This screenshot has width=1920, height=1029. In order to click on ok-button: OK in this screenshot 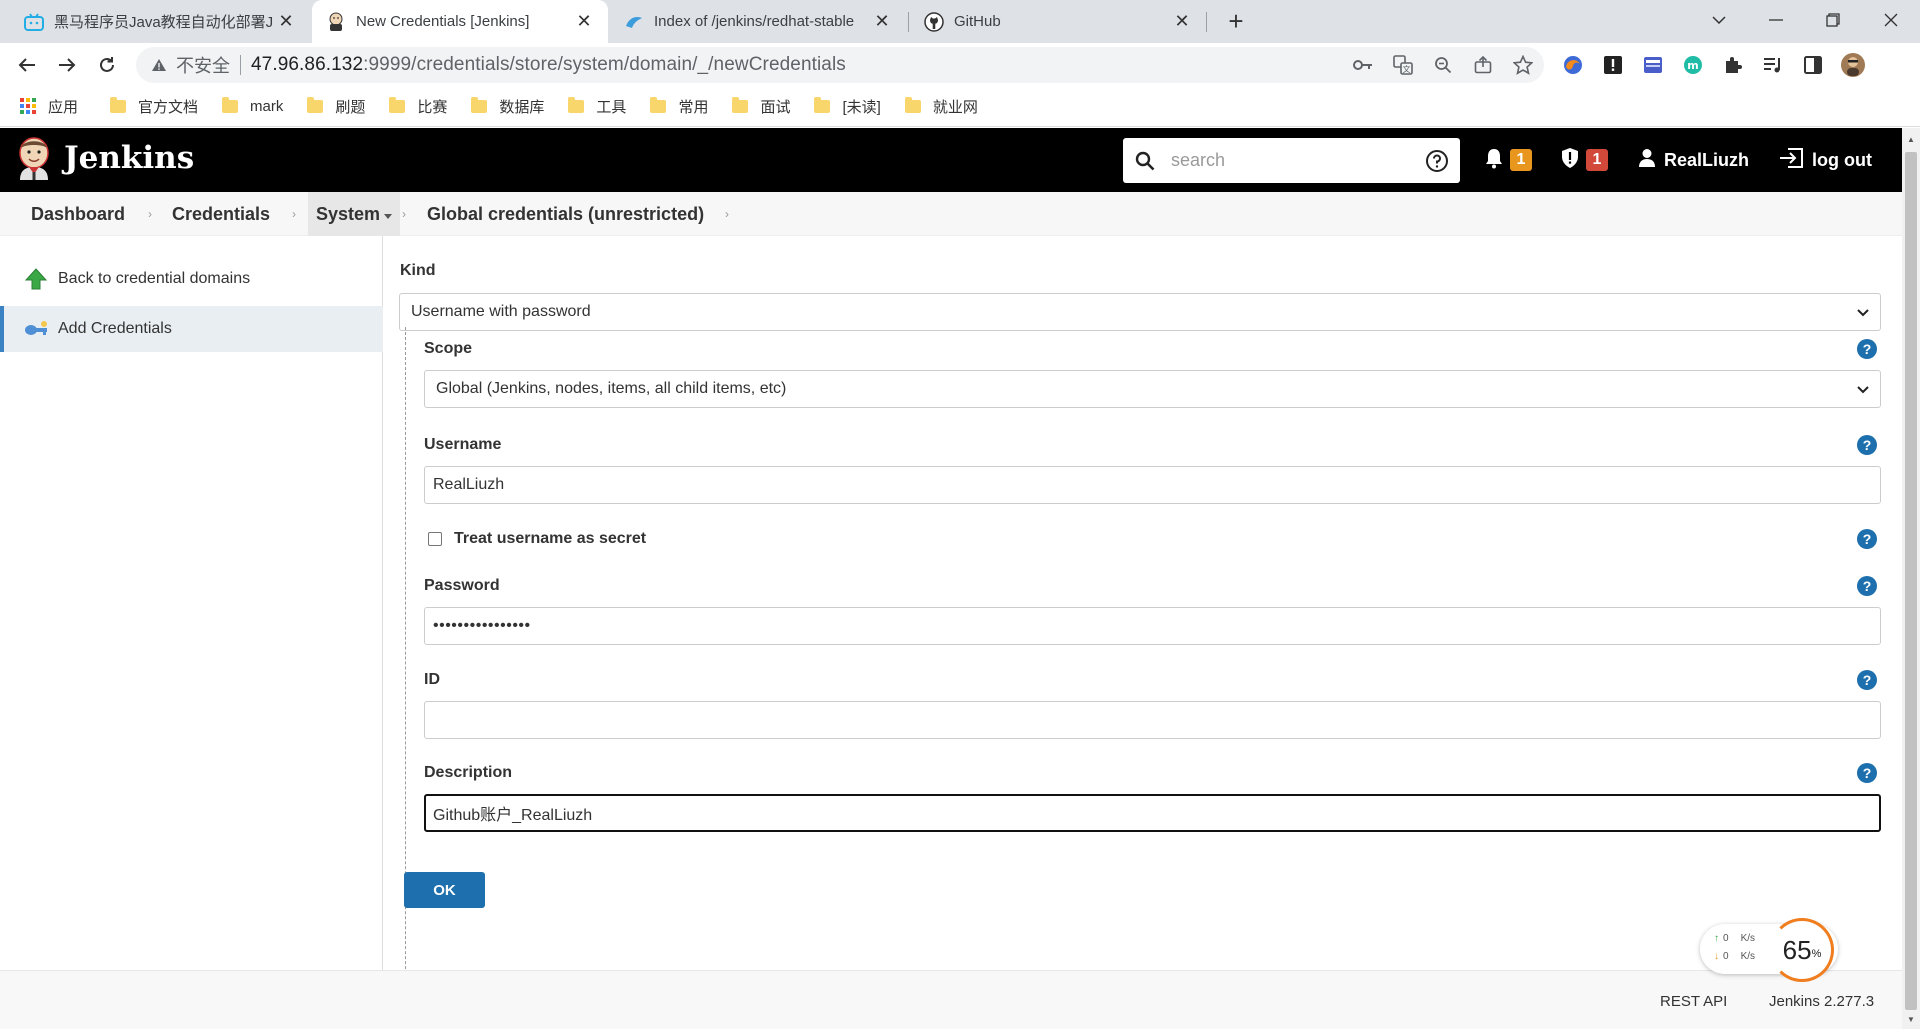, I will do `click(444, 890)`.